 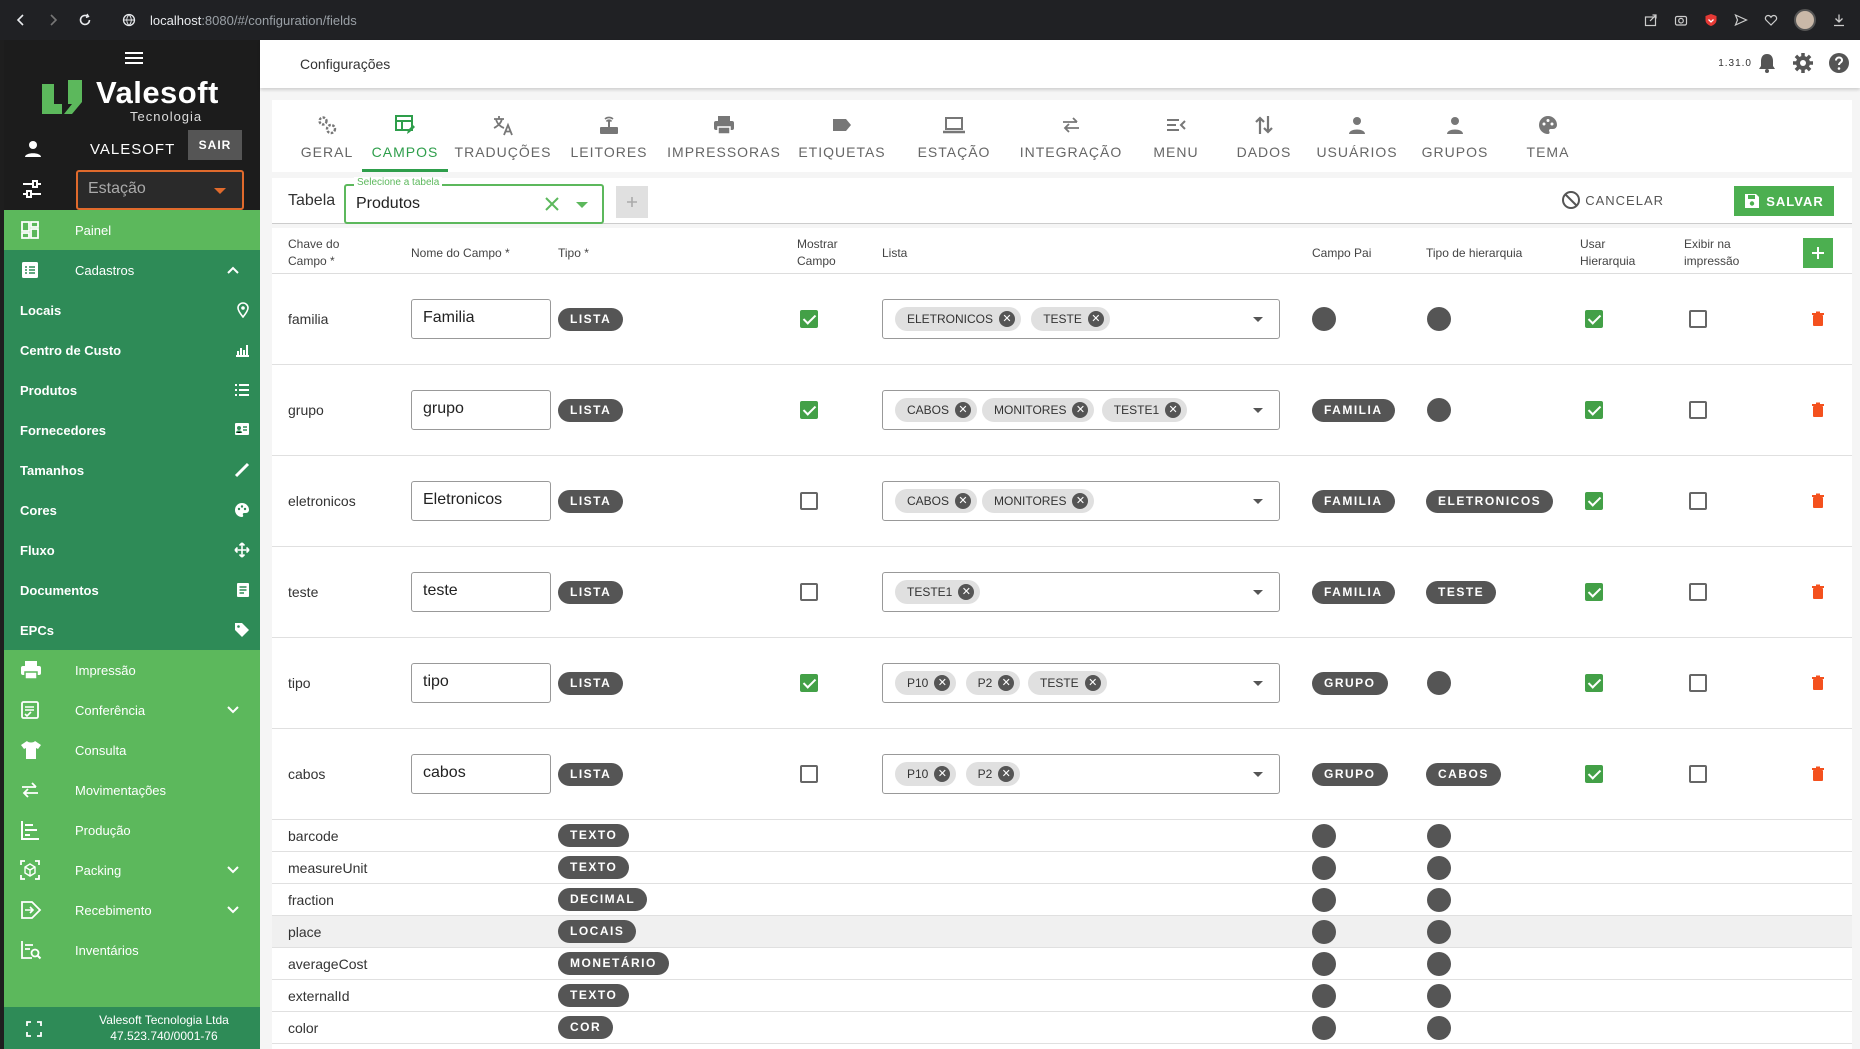 What do you see at coordinates (481, 501) in the screenshot?
I see `field-name-input: Eletronicos` at bounding box center [481, 501].